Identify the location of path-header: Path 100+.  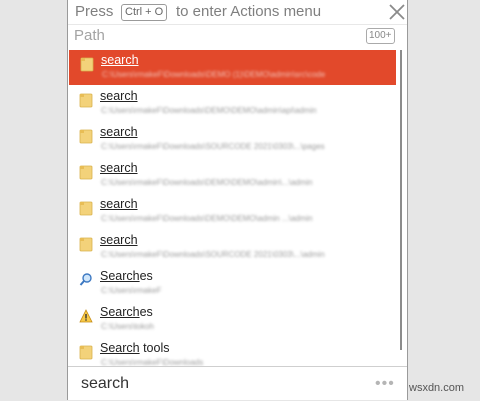
(237, 35).